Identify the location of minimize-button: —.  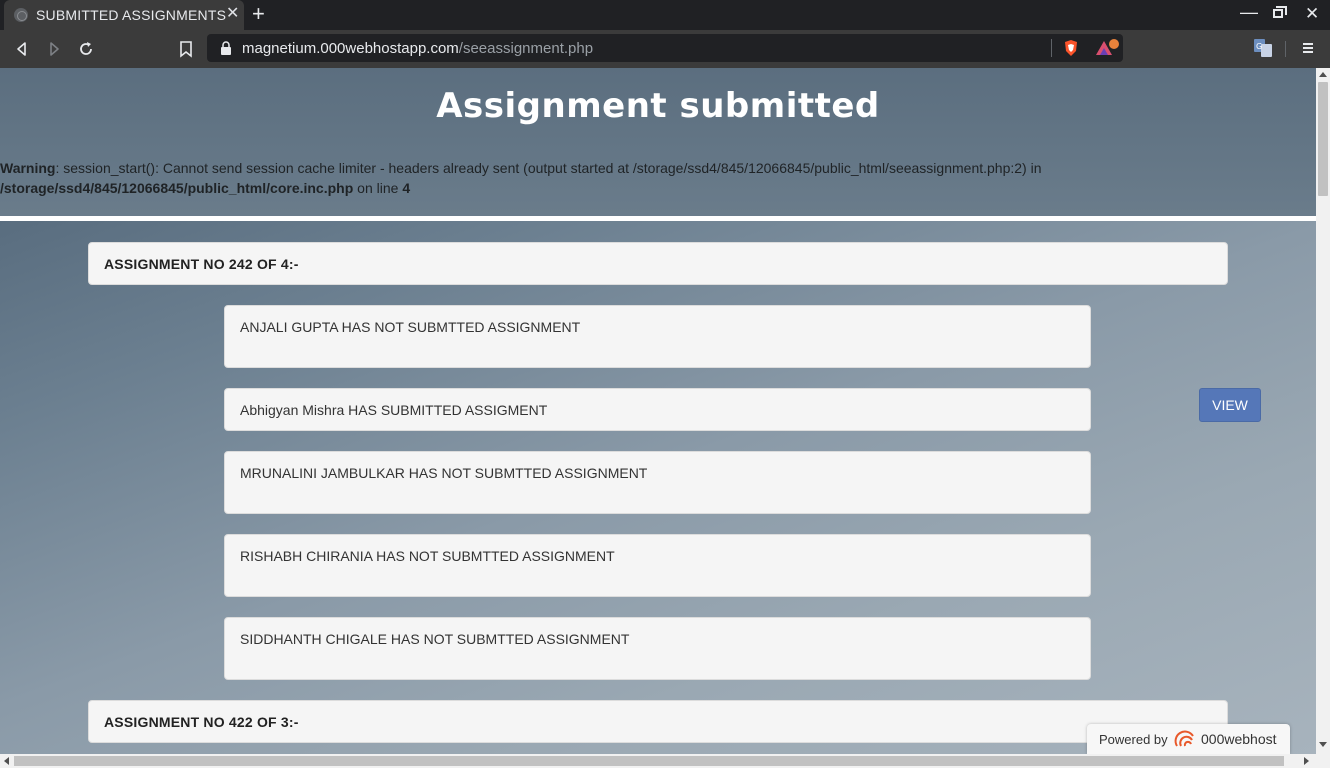
(1249, 12).